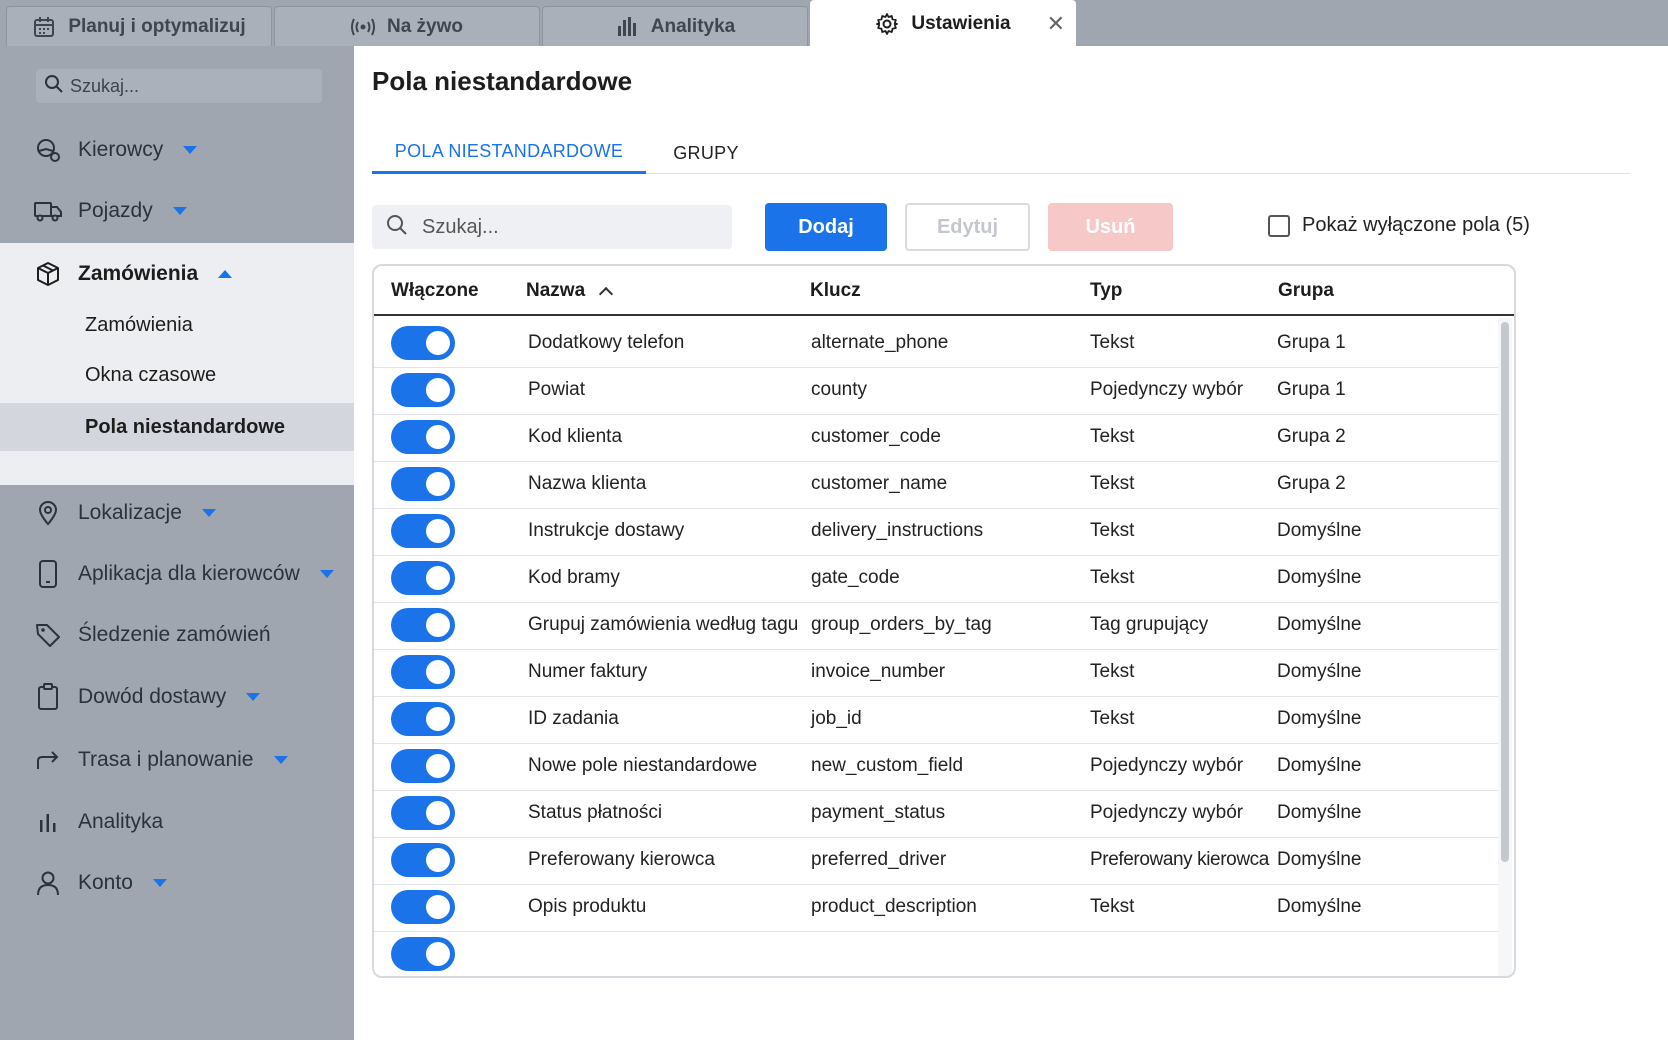 The width and height of the screenshot is (1668, 1040). I want to click on show-disabled-label: Pokaż wyłączone pola (5), so click(1416, 225).